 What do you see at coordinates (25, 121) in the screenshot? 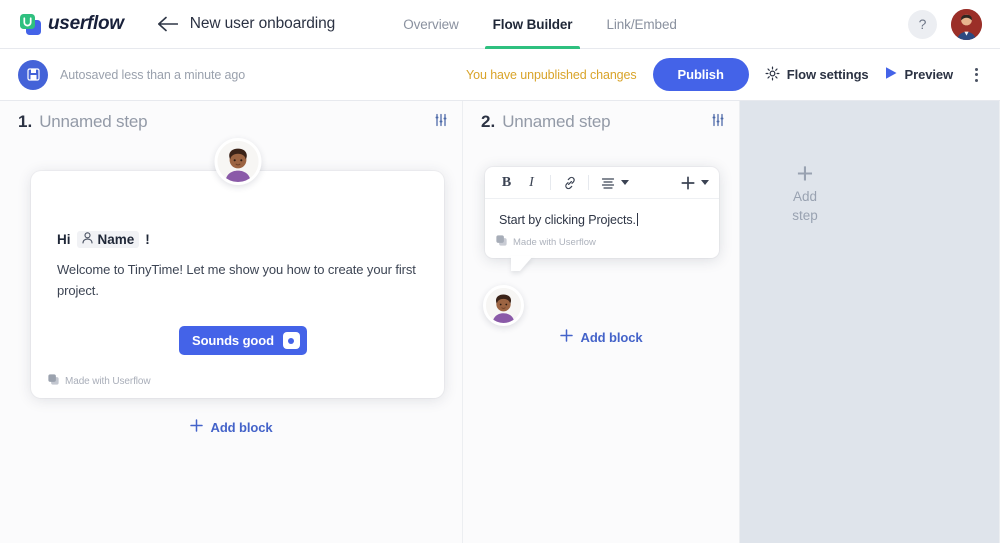
I see `step-1-number: 1.` at bounding box center [25, 121].